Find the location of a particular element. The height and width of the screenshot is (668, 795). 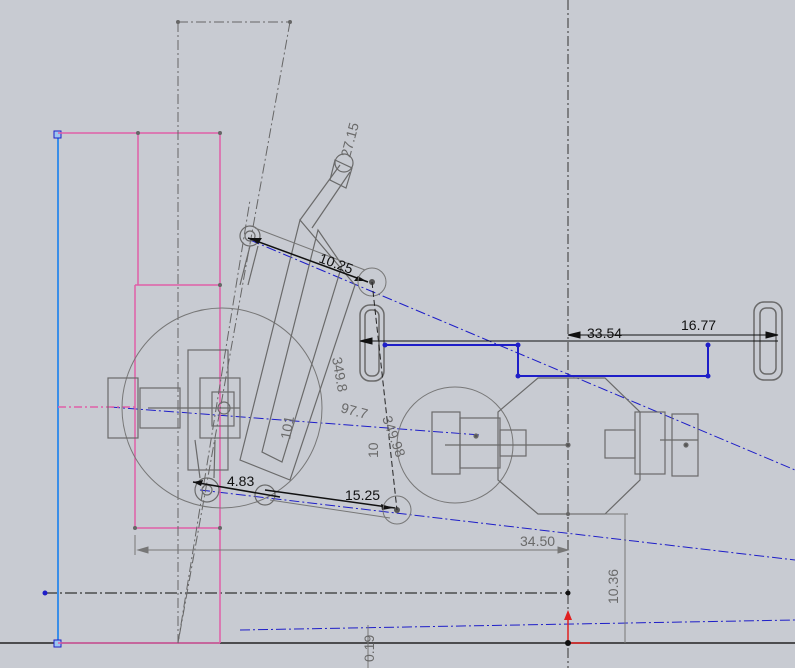

right-hub is located at coordinates (651, 444).